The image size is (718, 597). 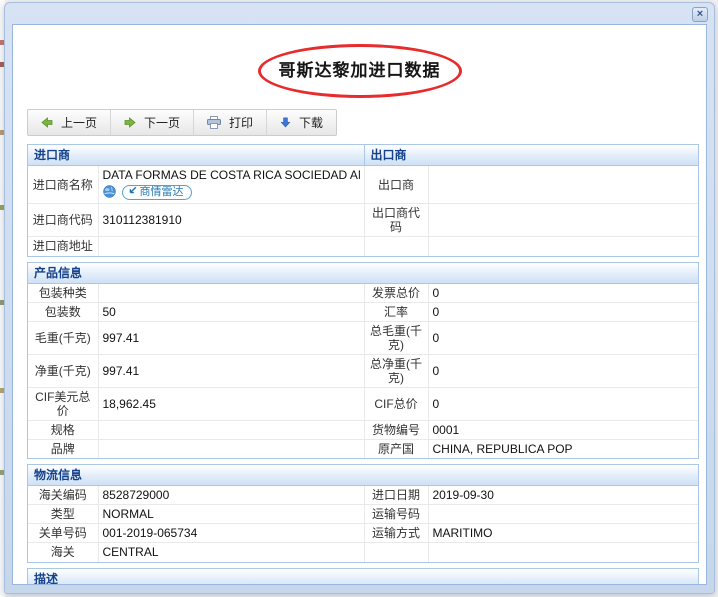 I want to click on brand-label: 品牌, so click(x=63, y=448).